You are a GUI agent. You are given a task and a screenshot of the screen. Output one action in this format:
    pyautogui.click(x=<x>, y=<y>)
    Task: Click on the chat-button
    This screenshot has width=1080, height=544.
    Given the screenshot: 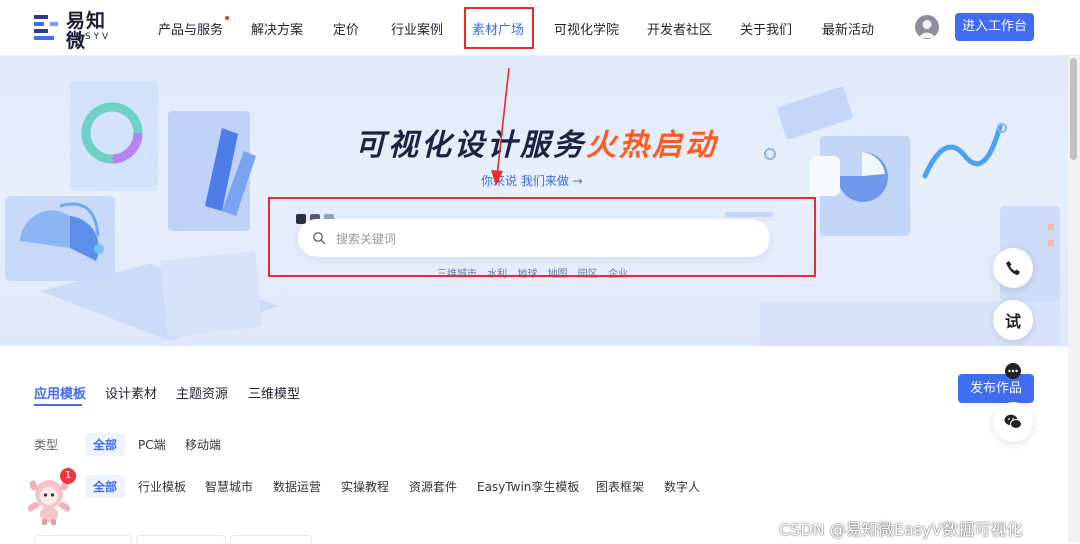 What is the action you would take?
    pyautogui.click(x=1013, y=371)
    